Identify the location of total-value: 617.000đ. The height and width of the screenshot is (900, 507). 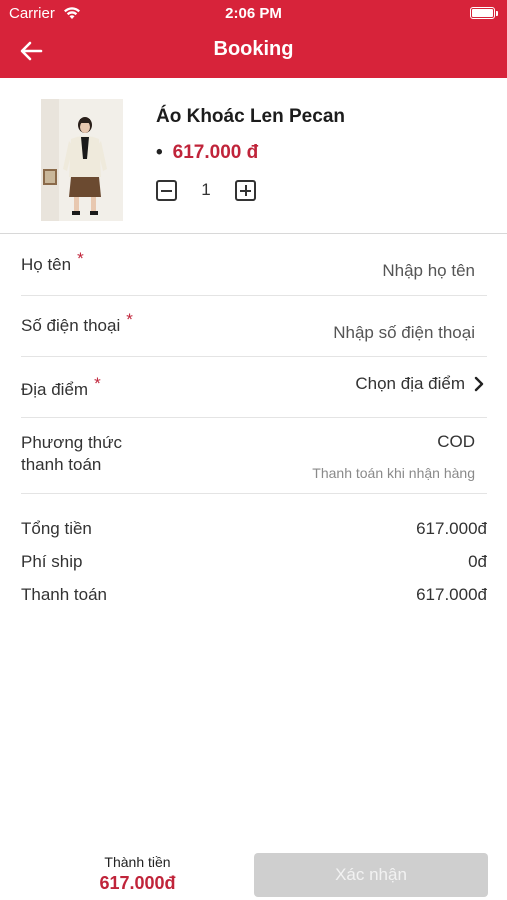
(451, 594).